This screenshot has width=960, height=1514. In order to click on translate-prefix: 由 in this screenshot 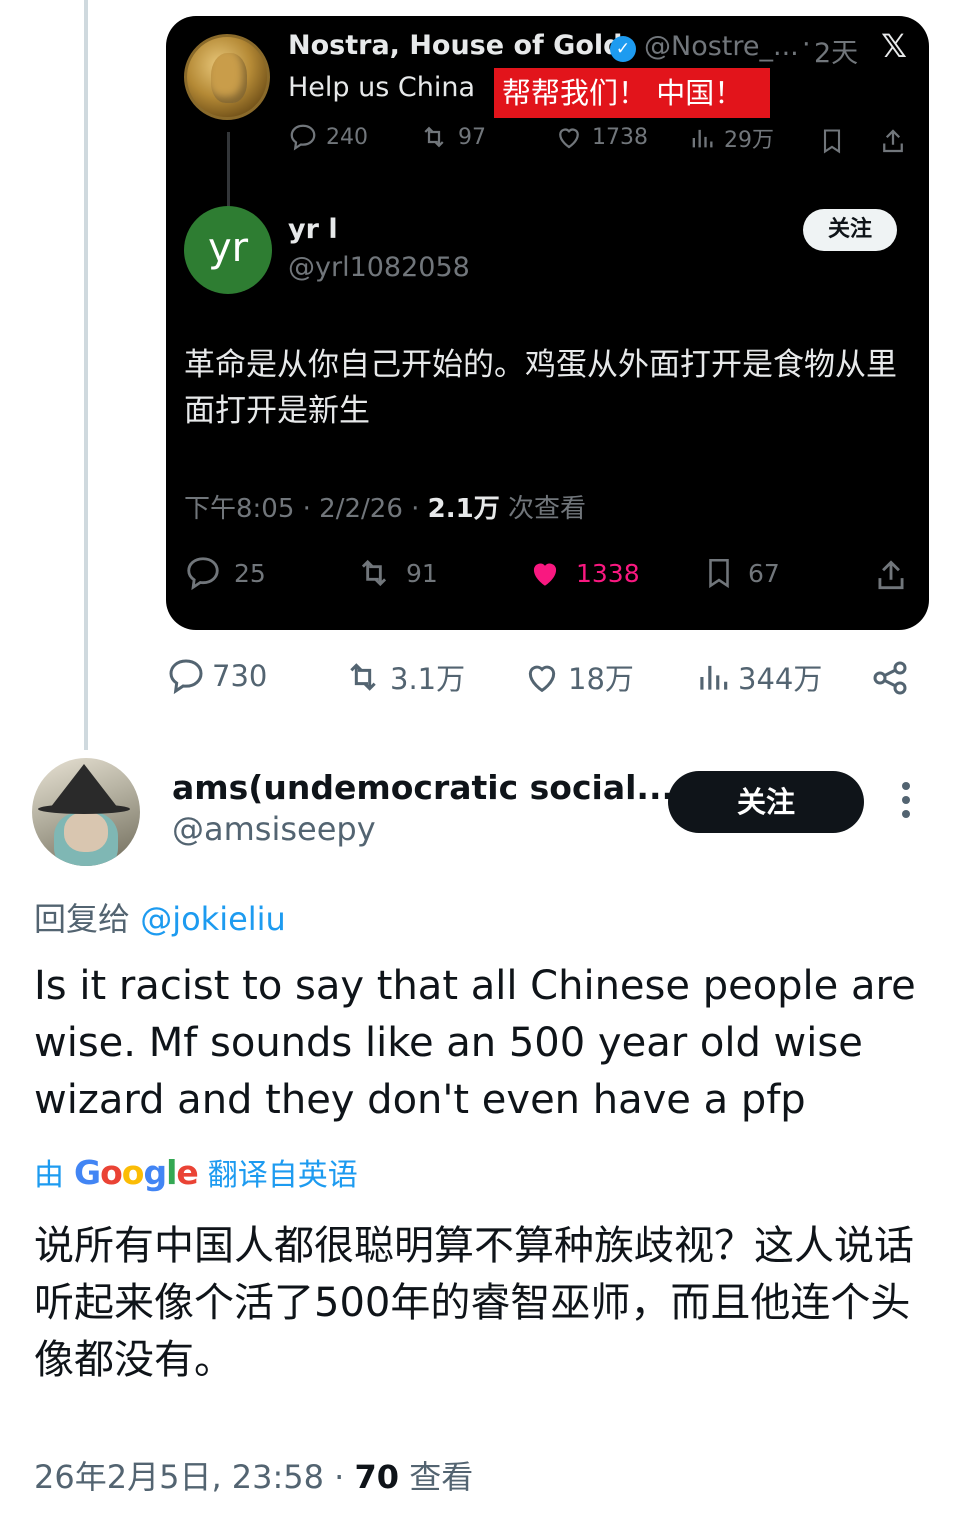, I will do `click(49, 1175)`.